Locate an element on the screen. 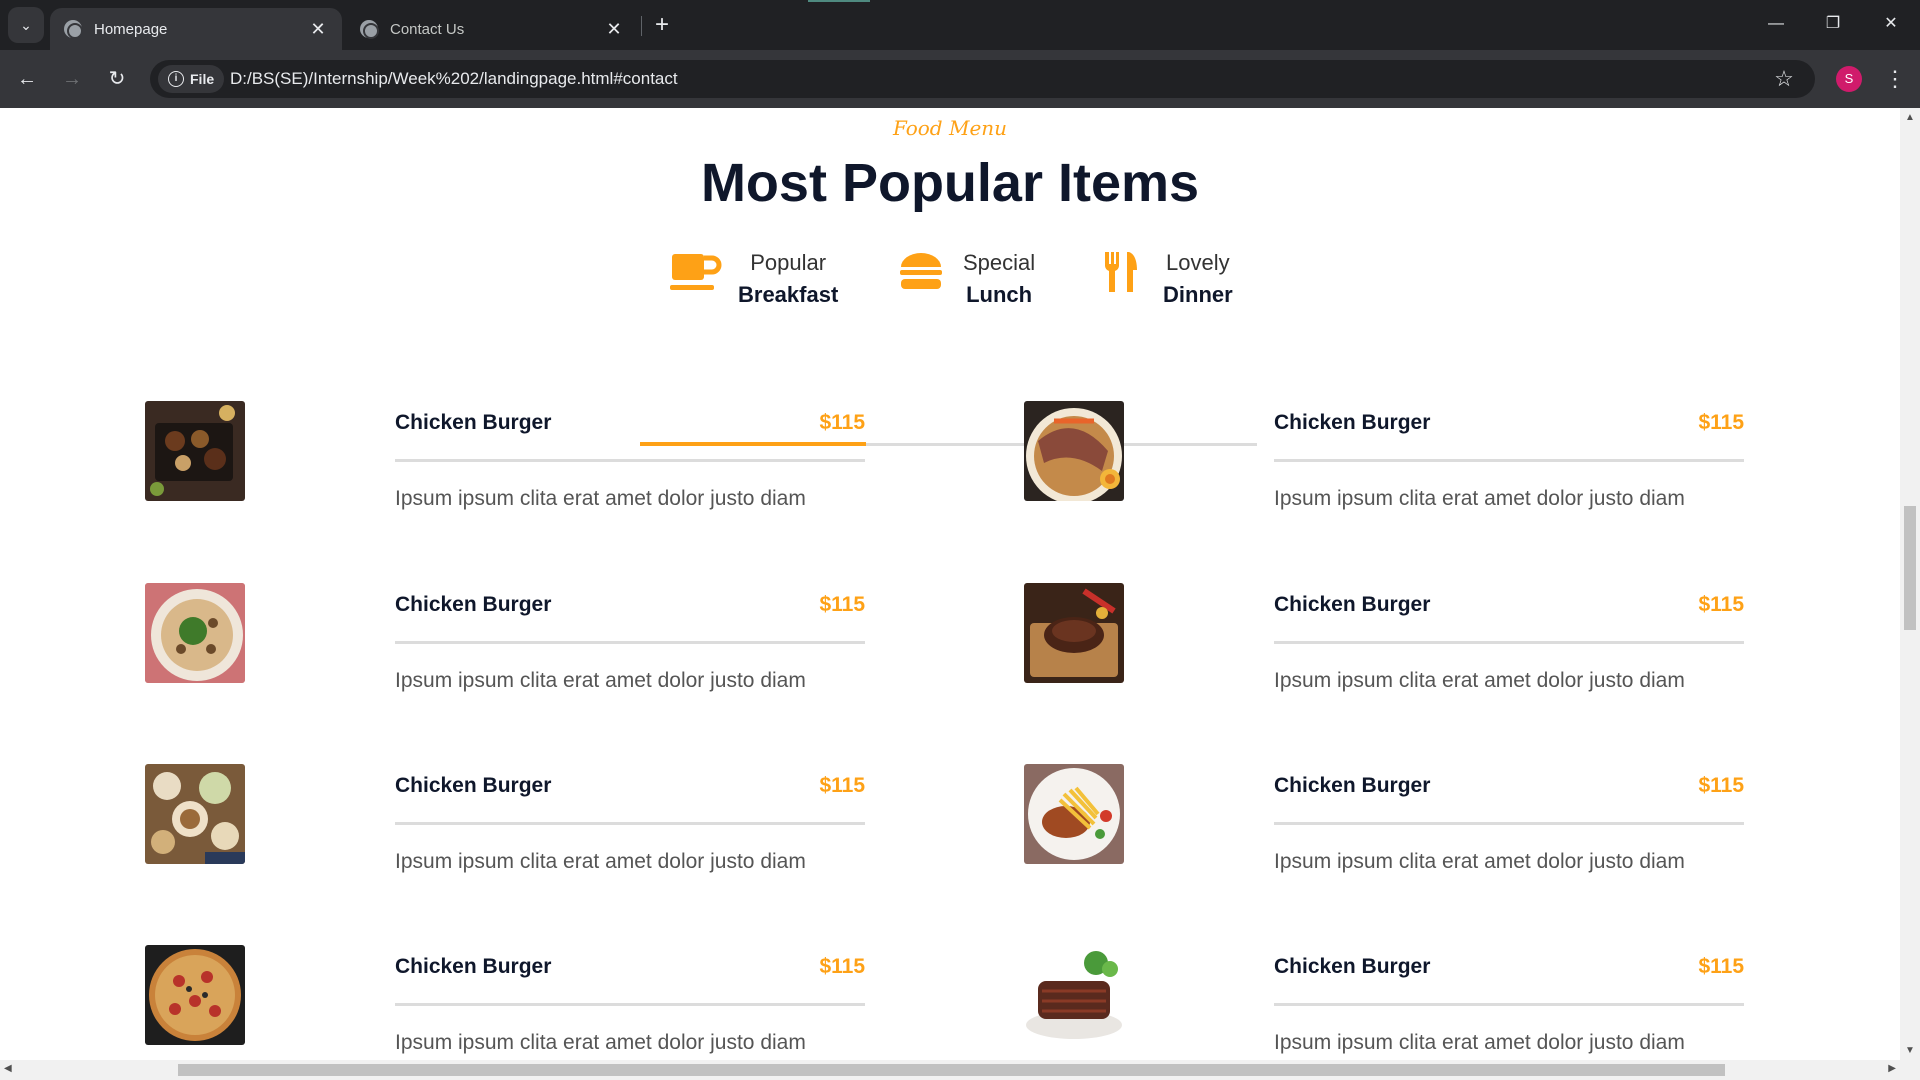  horizontal-scrollbar: ◀ ▶ is located at coordinates (960, 1070).